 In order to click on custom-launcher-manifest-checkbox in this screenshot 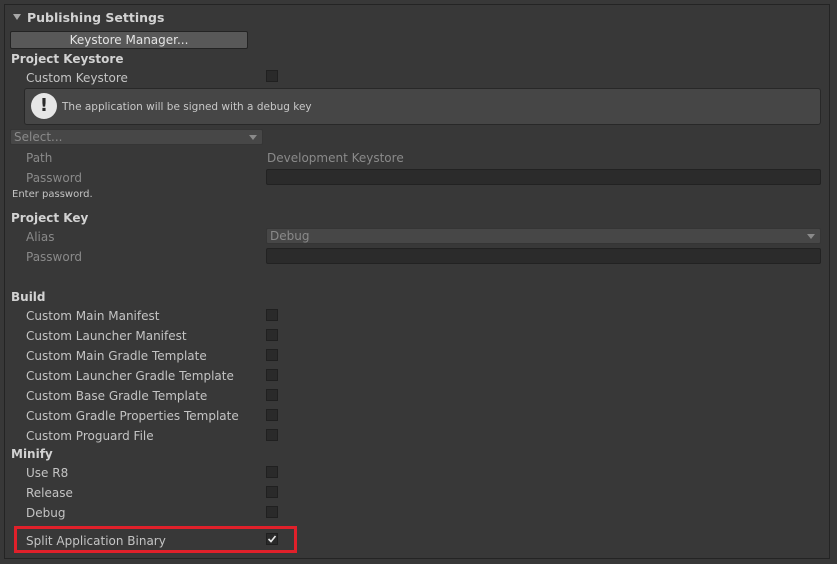, I will do `click(272, 335)`.